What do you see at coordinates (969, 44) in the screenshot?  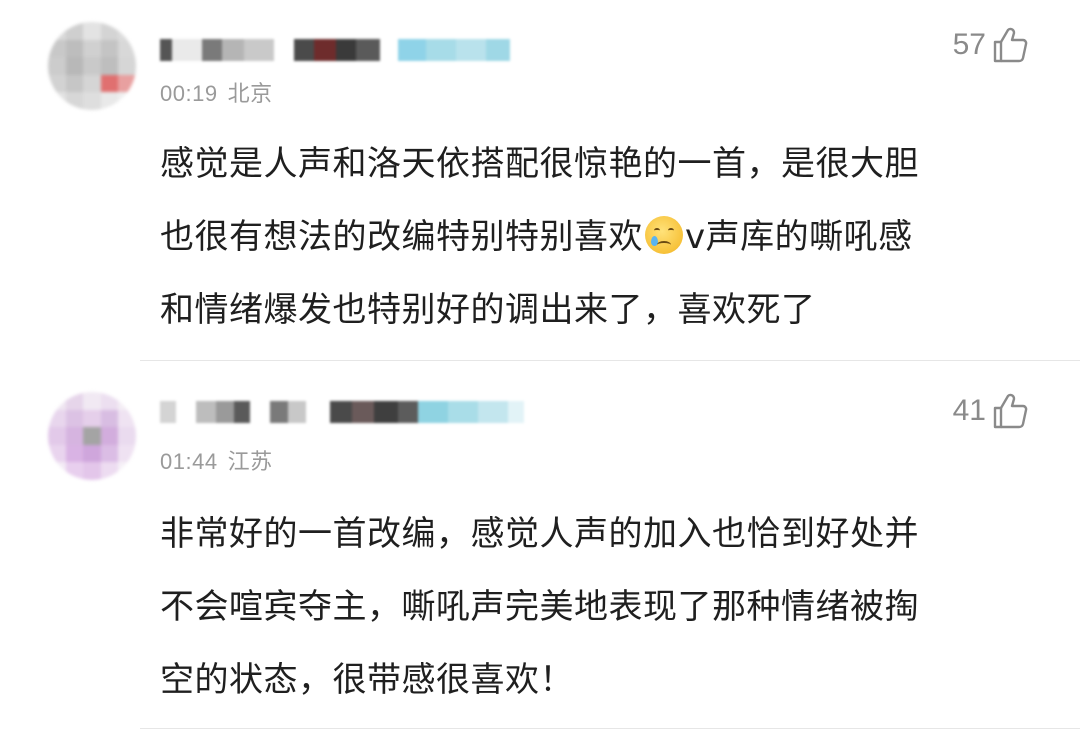 I see `like-count: 57` at bounding box center [969, 44].